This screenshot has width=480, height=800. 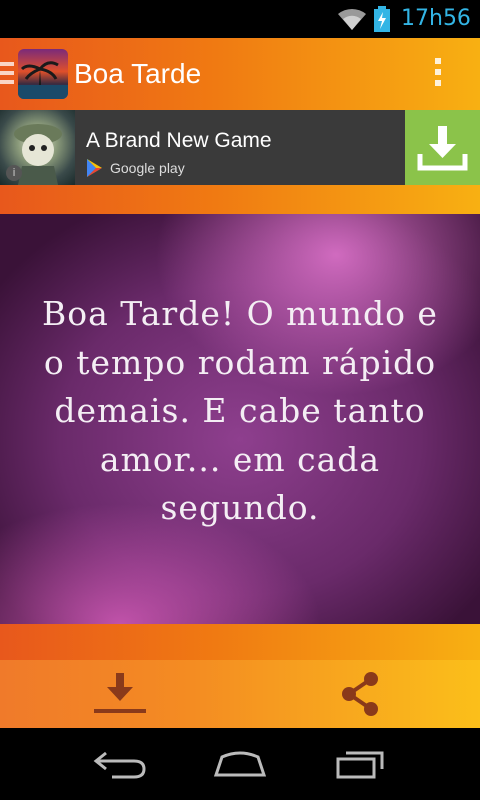 I want to click on share-icon, so click(x=360, y=694).